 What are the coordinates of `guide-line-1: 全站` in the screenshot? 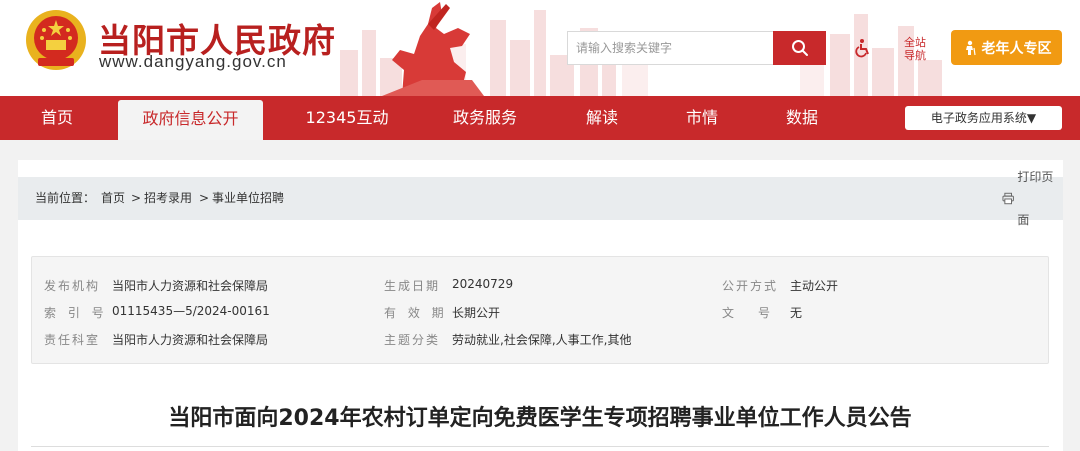 It's located at (915, 42).